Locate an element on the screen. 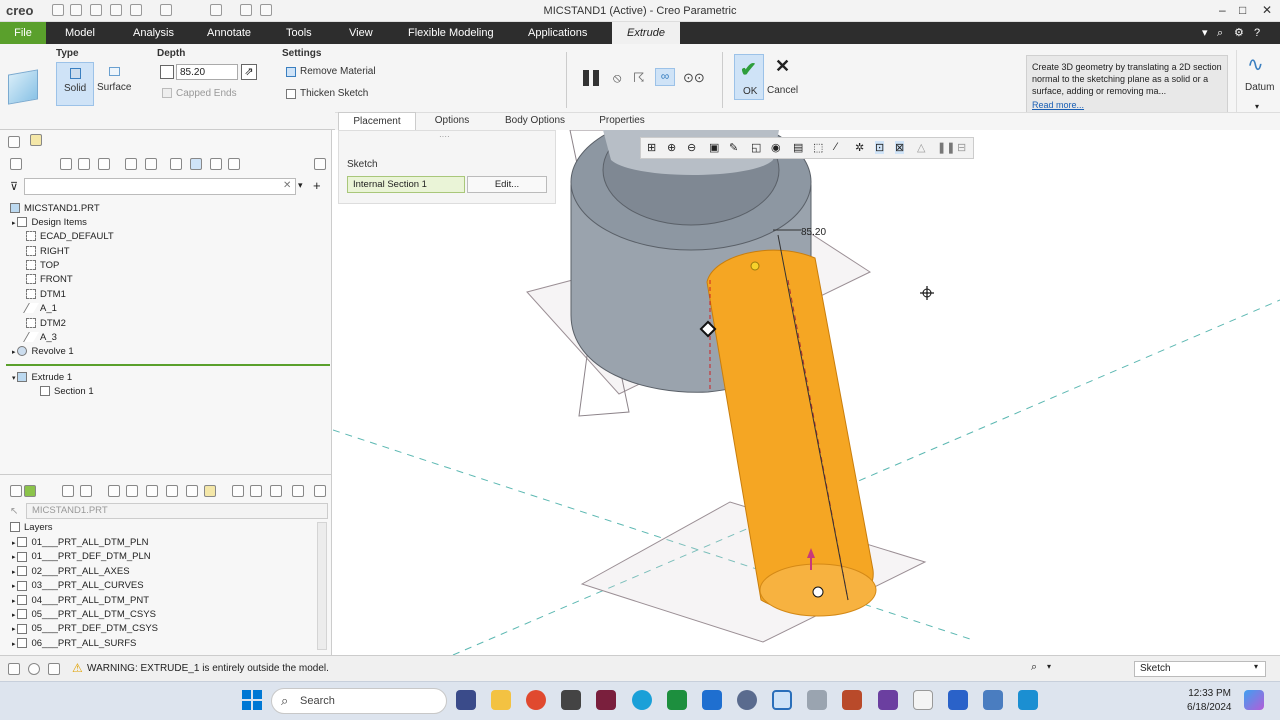 The height and width of the screenshot is (720, 1280). spin-center-icon: ⊡ is located at coordinates (880, 147).